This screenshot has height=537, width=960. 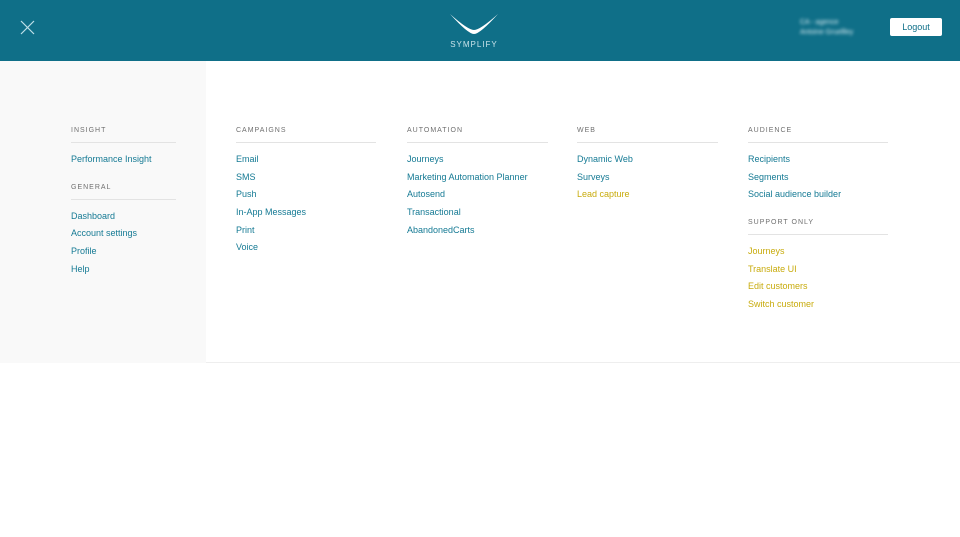 I want to click on menu-link-print: Print, so click(x=306, y=233).